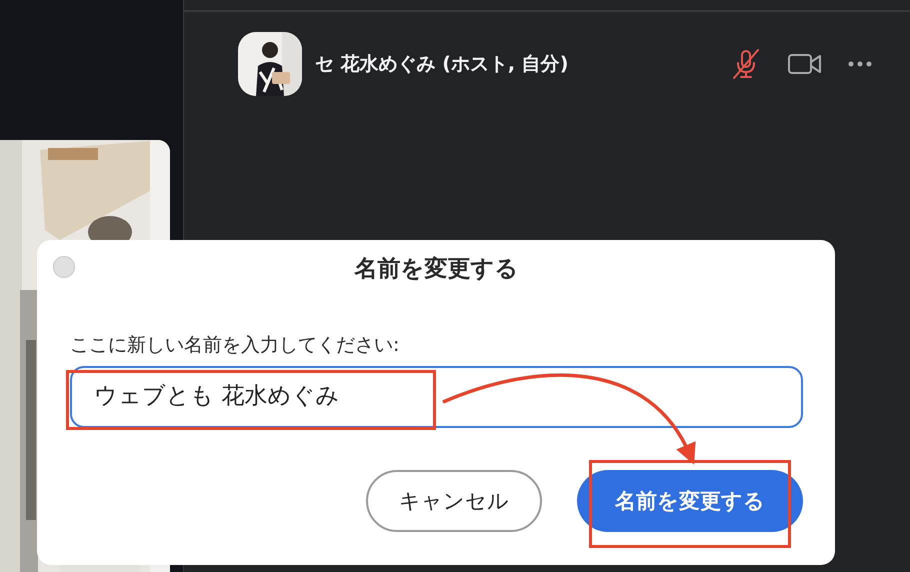 The height and width of the screenshot is (572, 910). Describe the element at coordinates (235, 345) in the screenshot. I see `field-label: ここに新しい名前を入力してください:` at that location.